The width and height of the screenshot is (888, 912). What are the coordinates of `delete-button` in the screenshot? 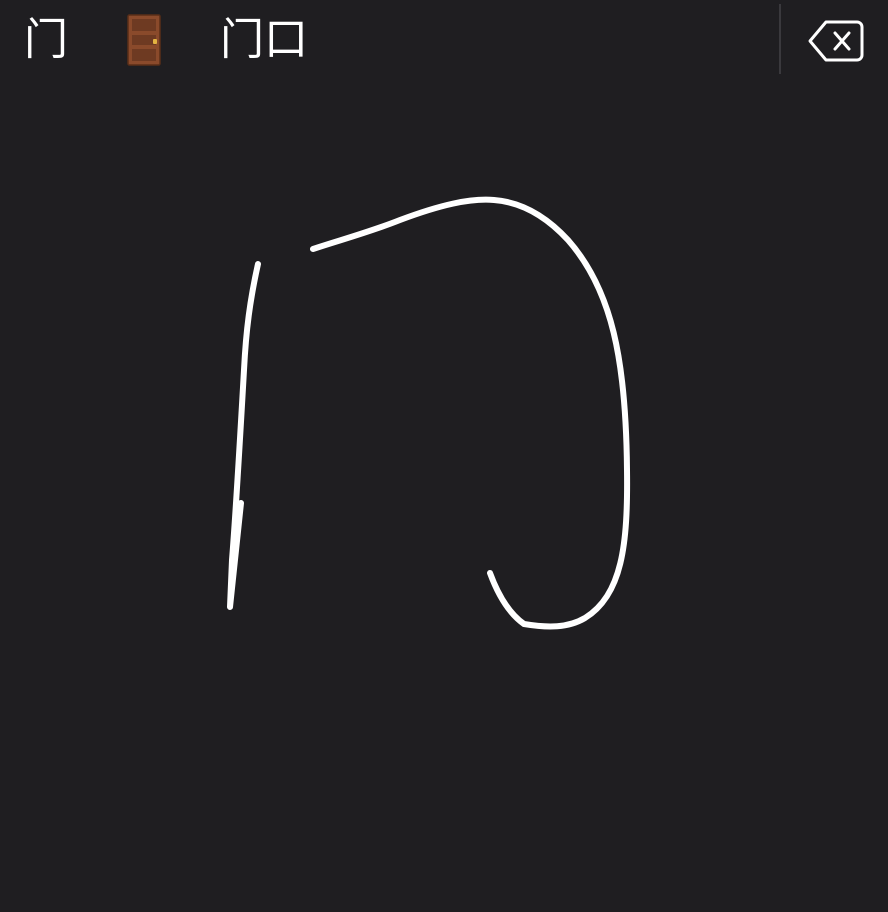 It's located at (836, 41).